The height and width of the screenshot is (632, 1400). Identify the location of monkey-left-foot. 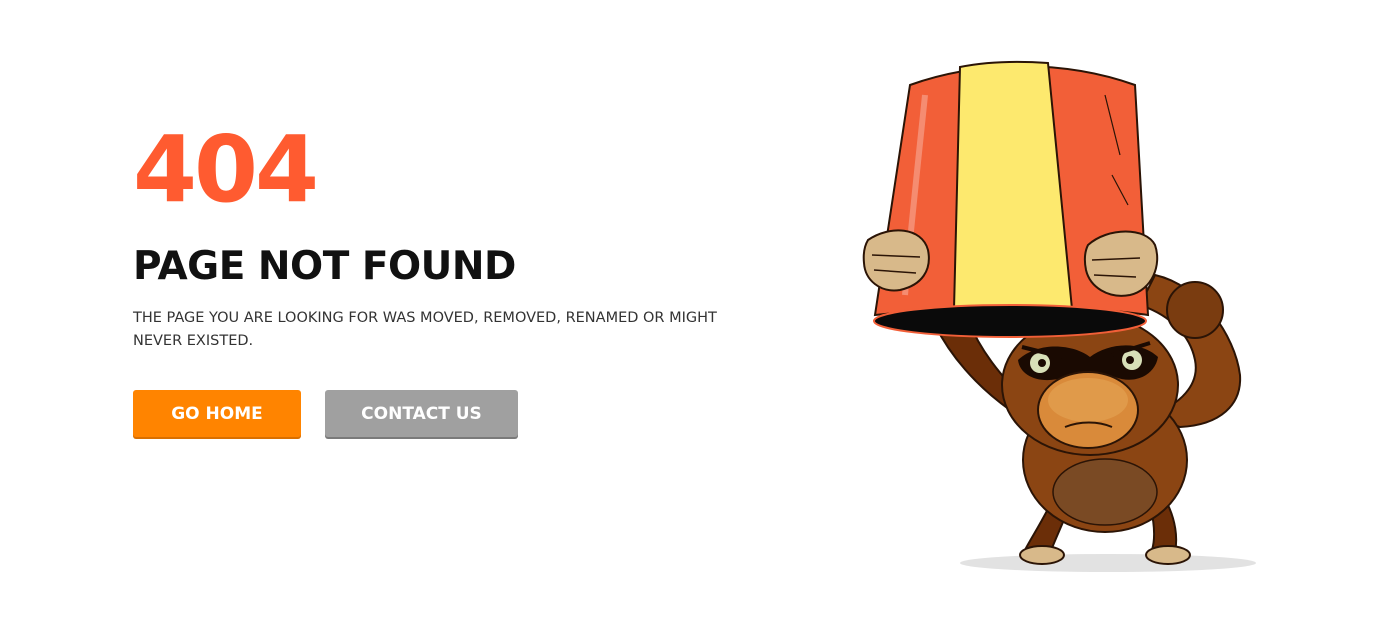
(1042, 555).